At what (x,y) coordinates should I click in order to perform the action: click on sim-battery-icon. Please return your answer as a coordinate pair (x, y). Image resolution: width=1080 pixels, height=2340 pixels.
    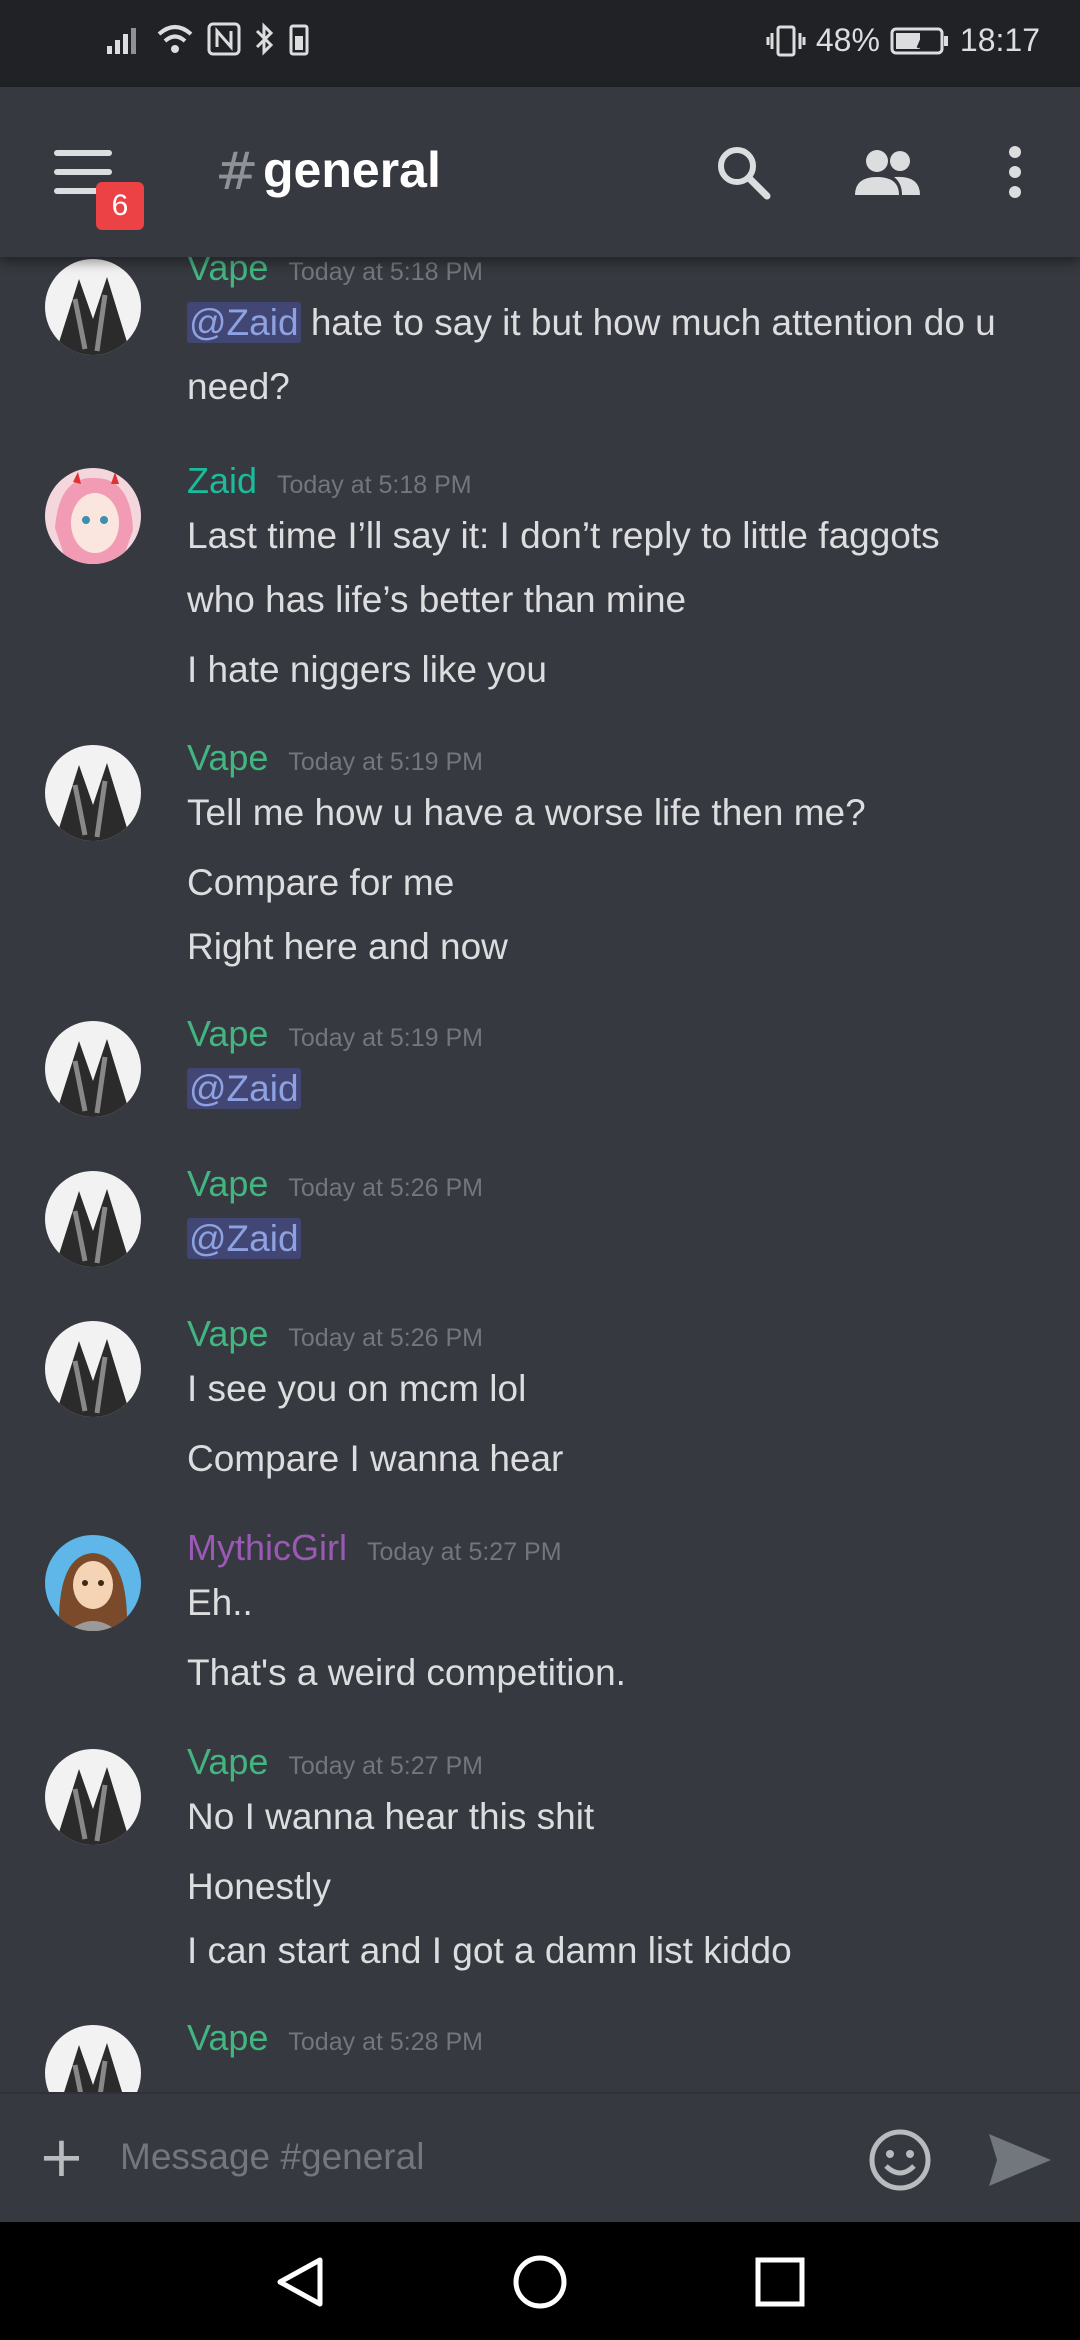
    Looking at the image, I should click on (299, 40).